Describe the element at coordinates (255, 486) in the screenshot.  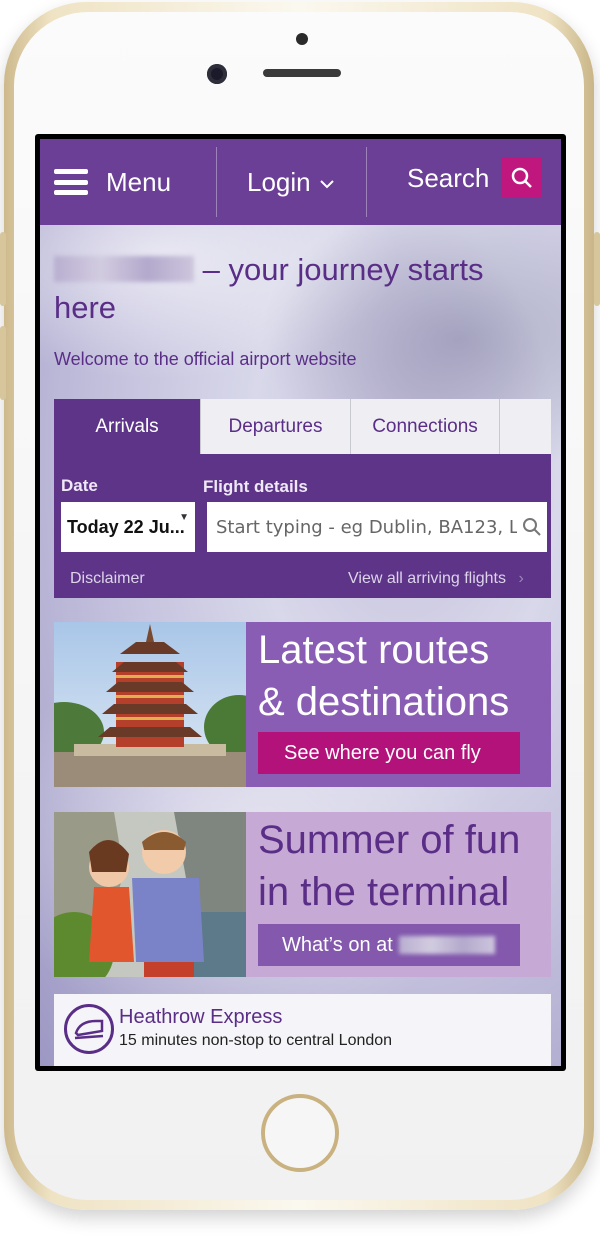
I see `flight-details-label: Flight details` at that location.